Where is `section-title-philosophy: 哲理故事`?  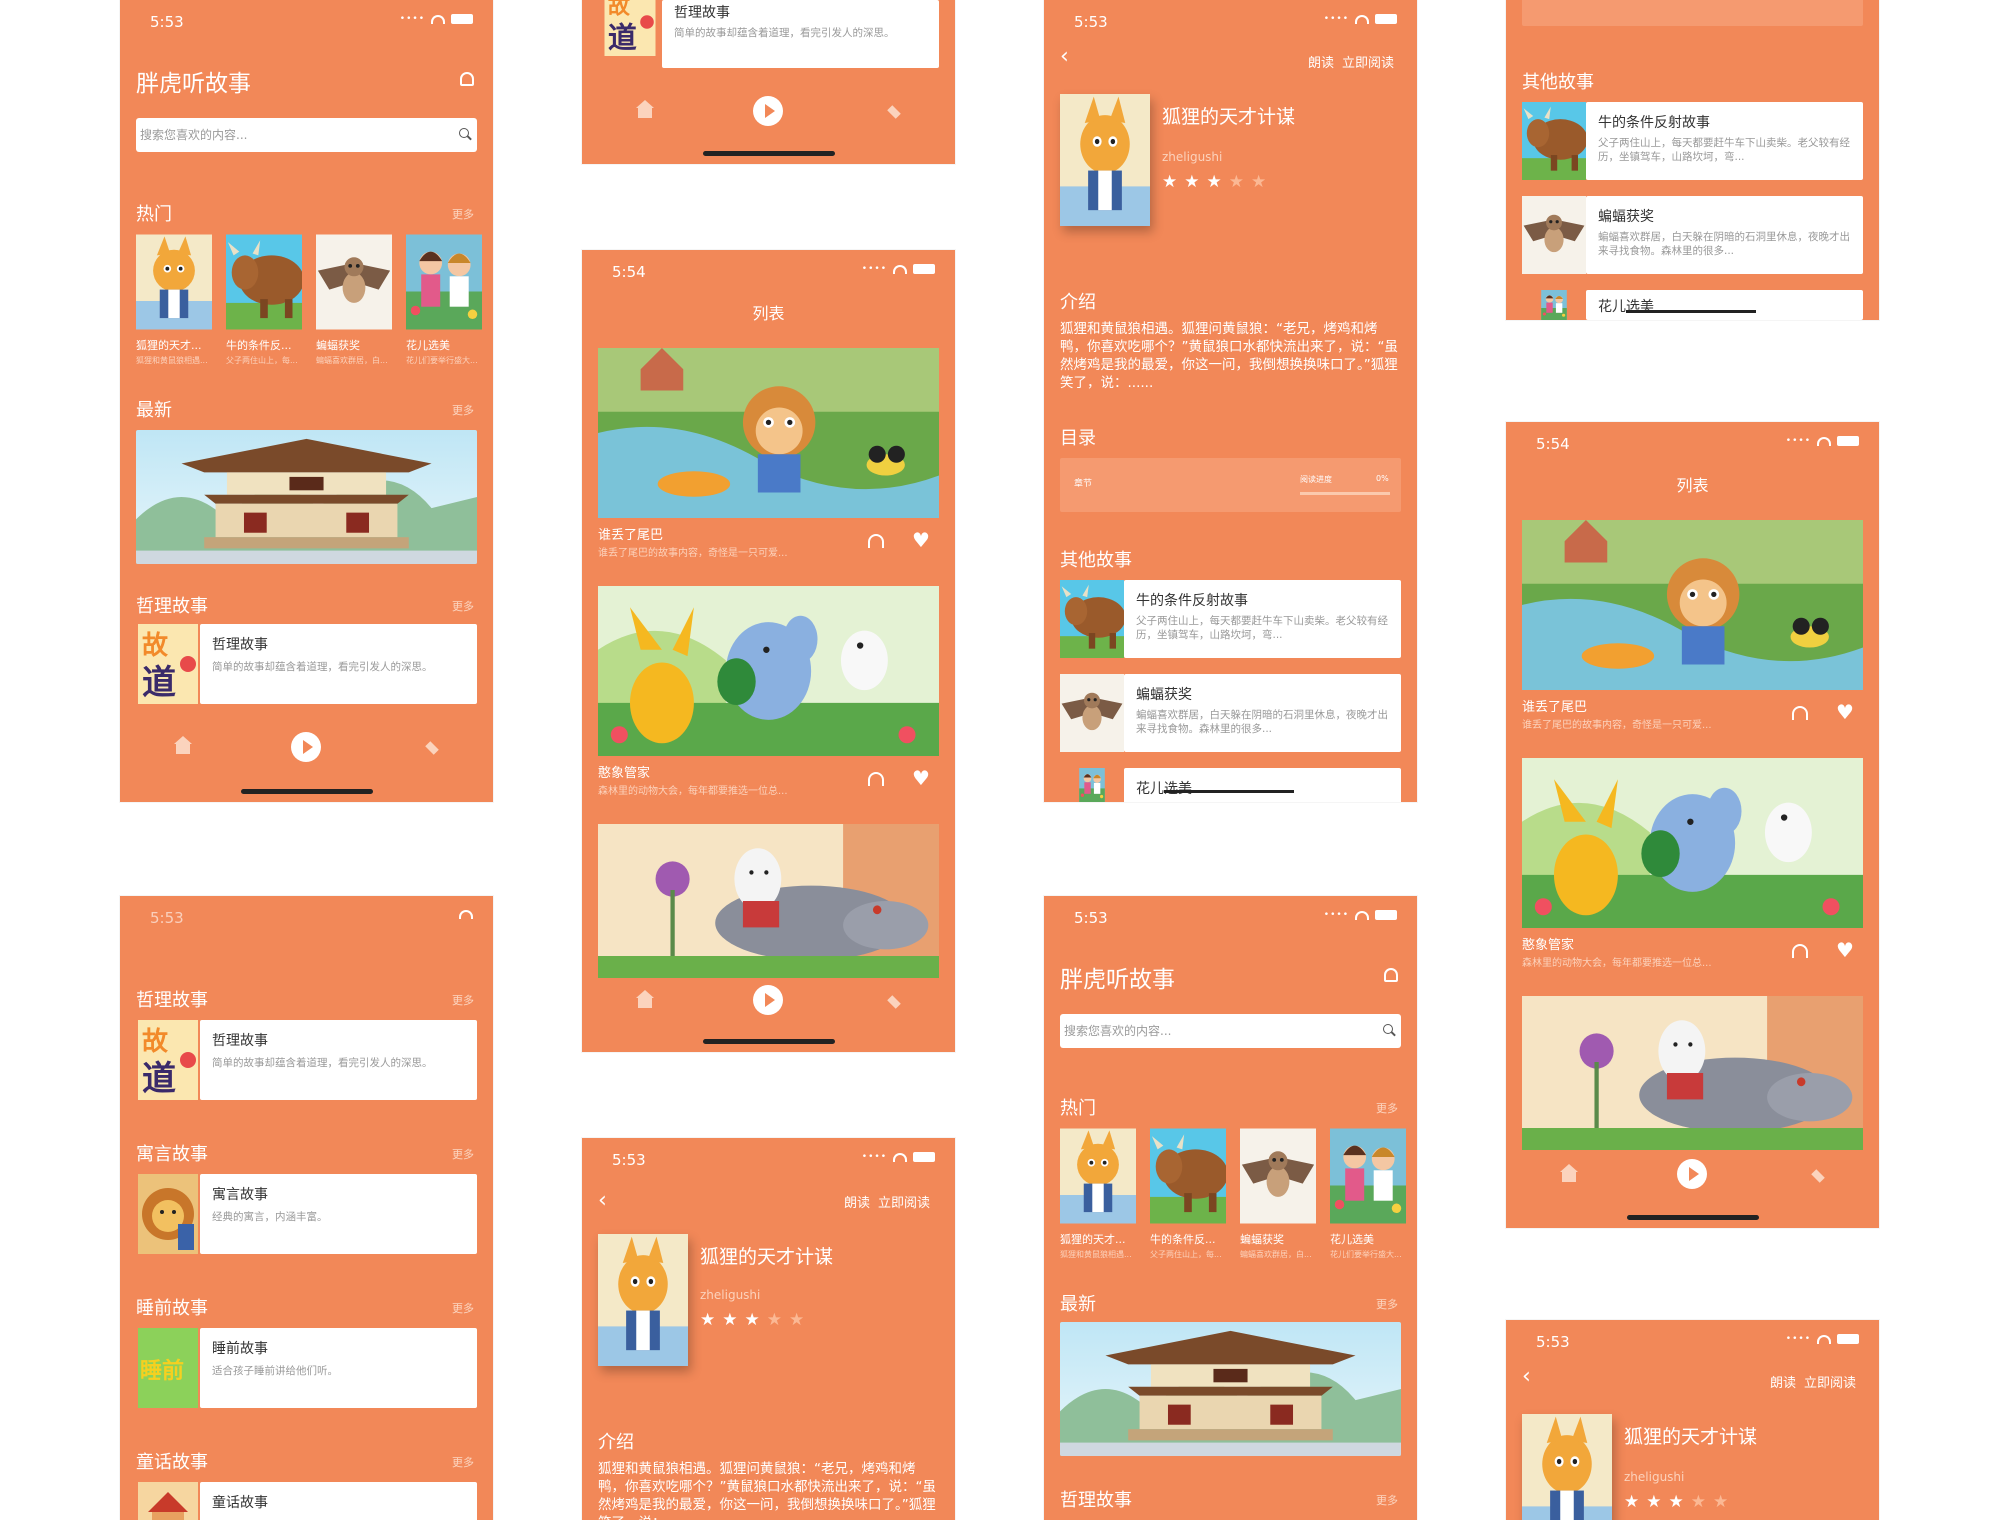 section-title-philosophy: 哲理故事 is located at coordinates (172, 606).